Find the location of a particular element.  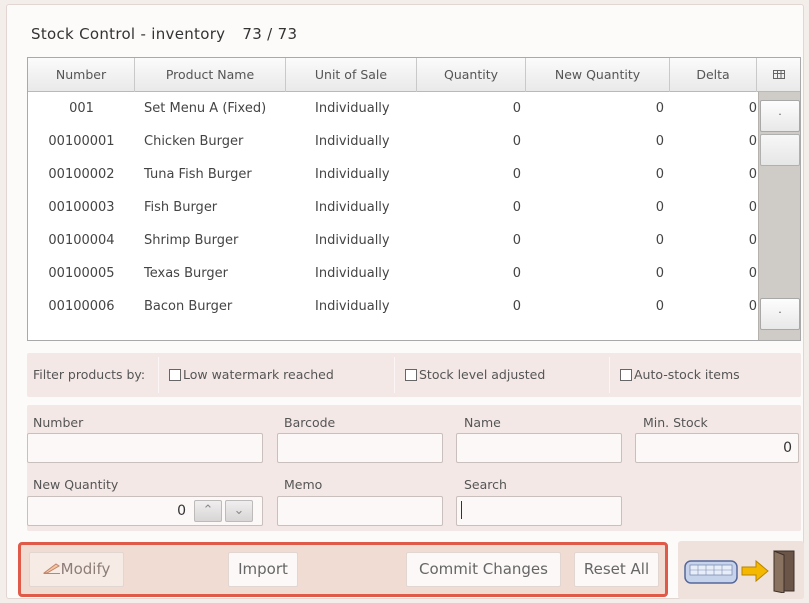

table-row: 00100003 Fish Burger Individually 0 0 0 is located at coordinates (393, 207).